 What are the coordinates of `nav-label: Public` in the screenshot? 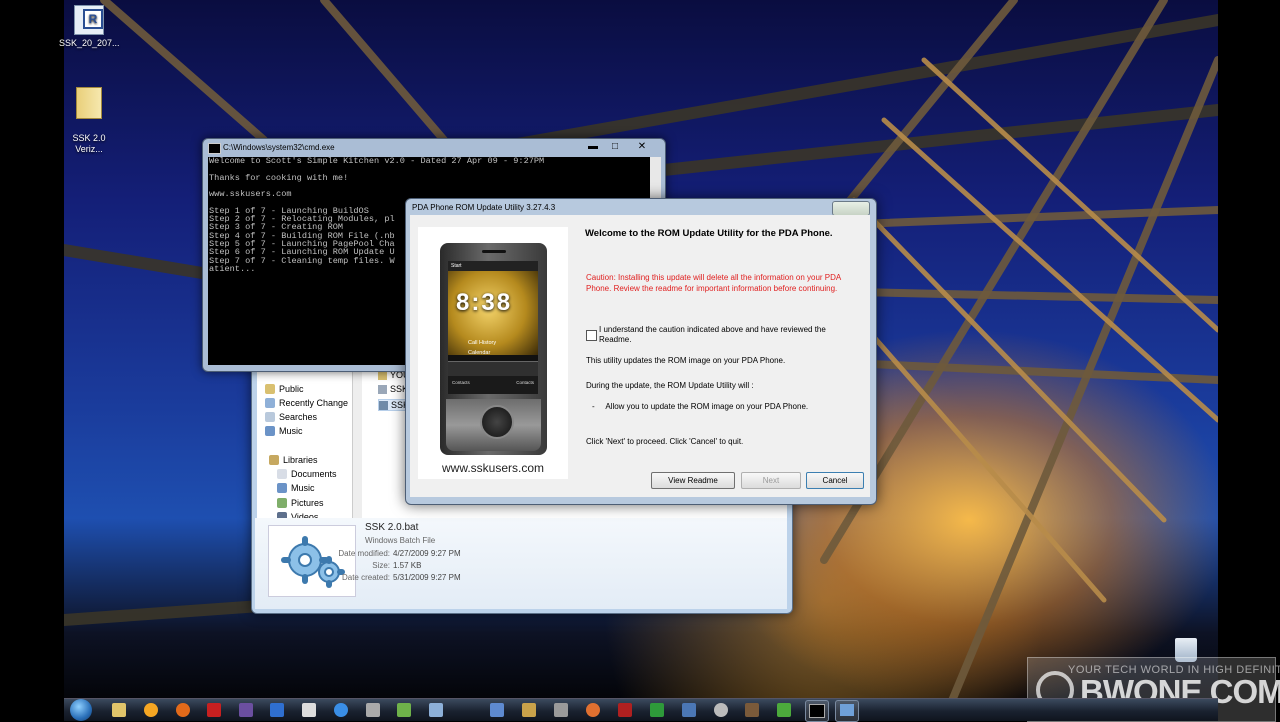 It's located at (291, 389).